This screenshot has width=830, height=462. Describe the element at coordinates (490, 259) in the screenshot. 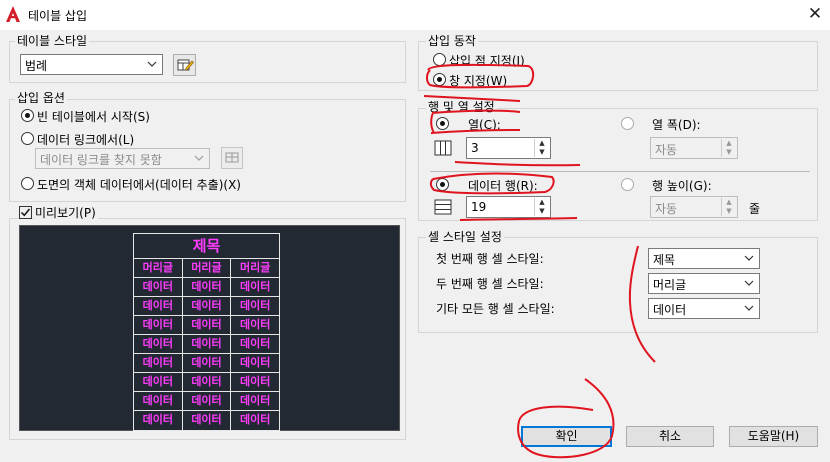

I see `label-first-row-style: 첫 번째 행 셀 스타일:` at that location.